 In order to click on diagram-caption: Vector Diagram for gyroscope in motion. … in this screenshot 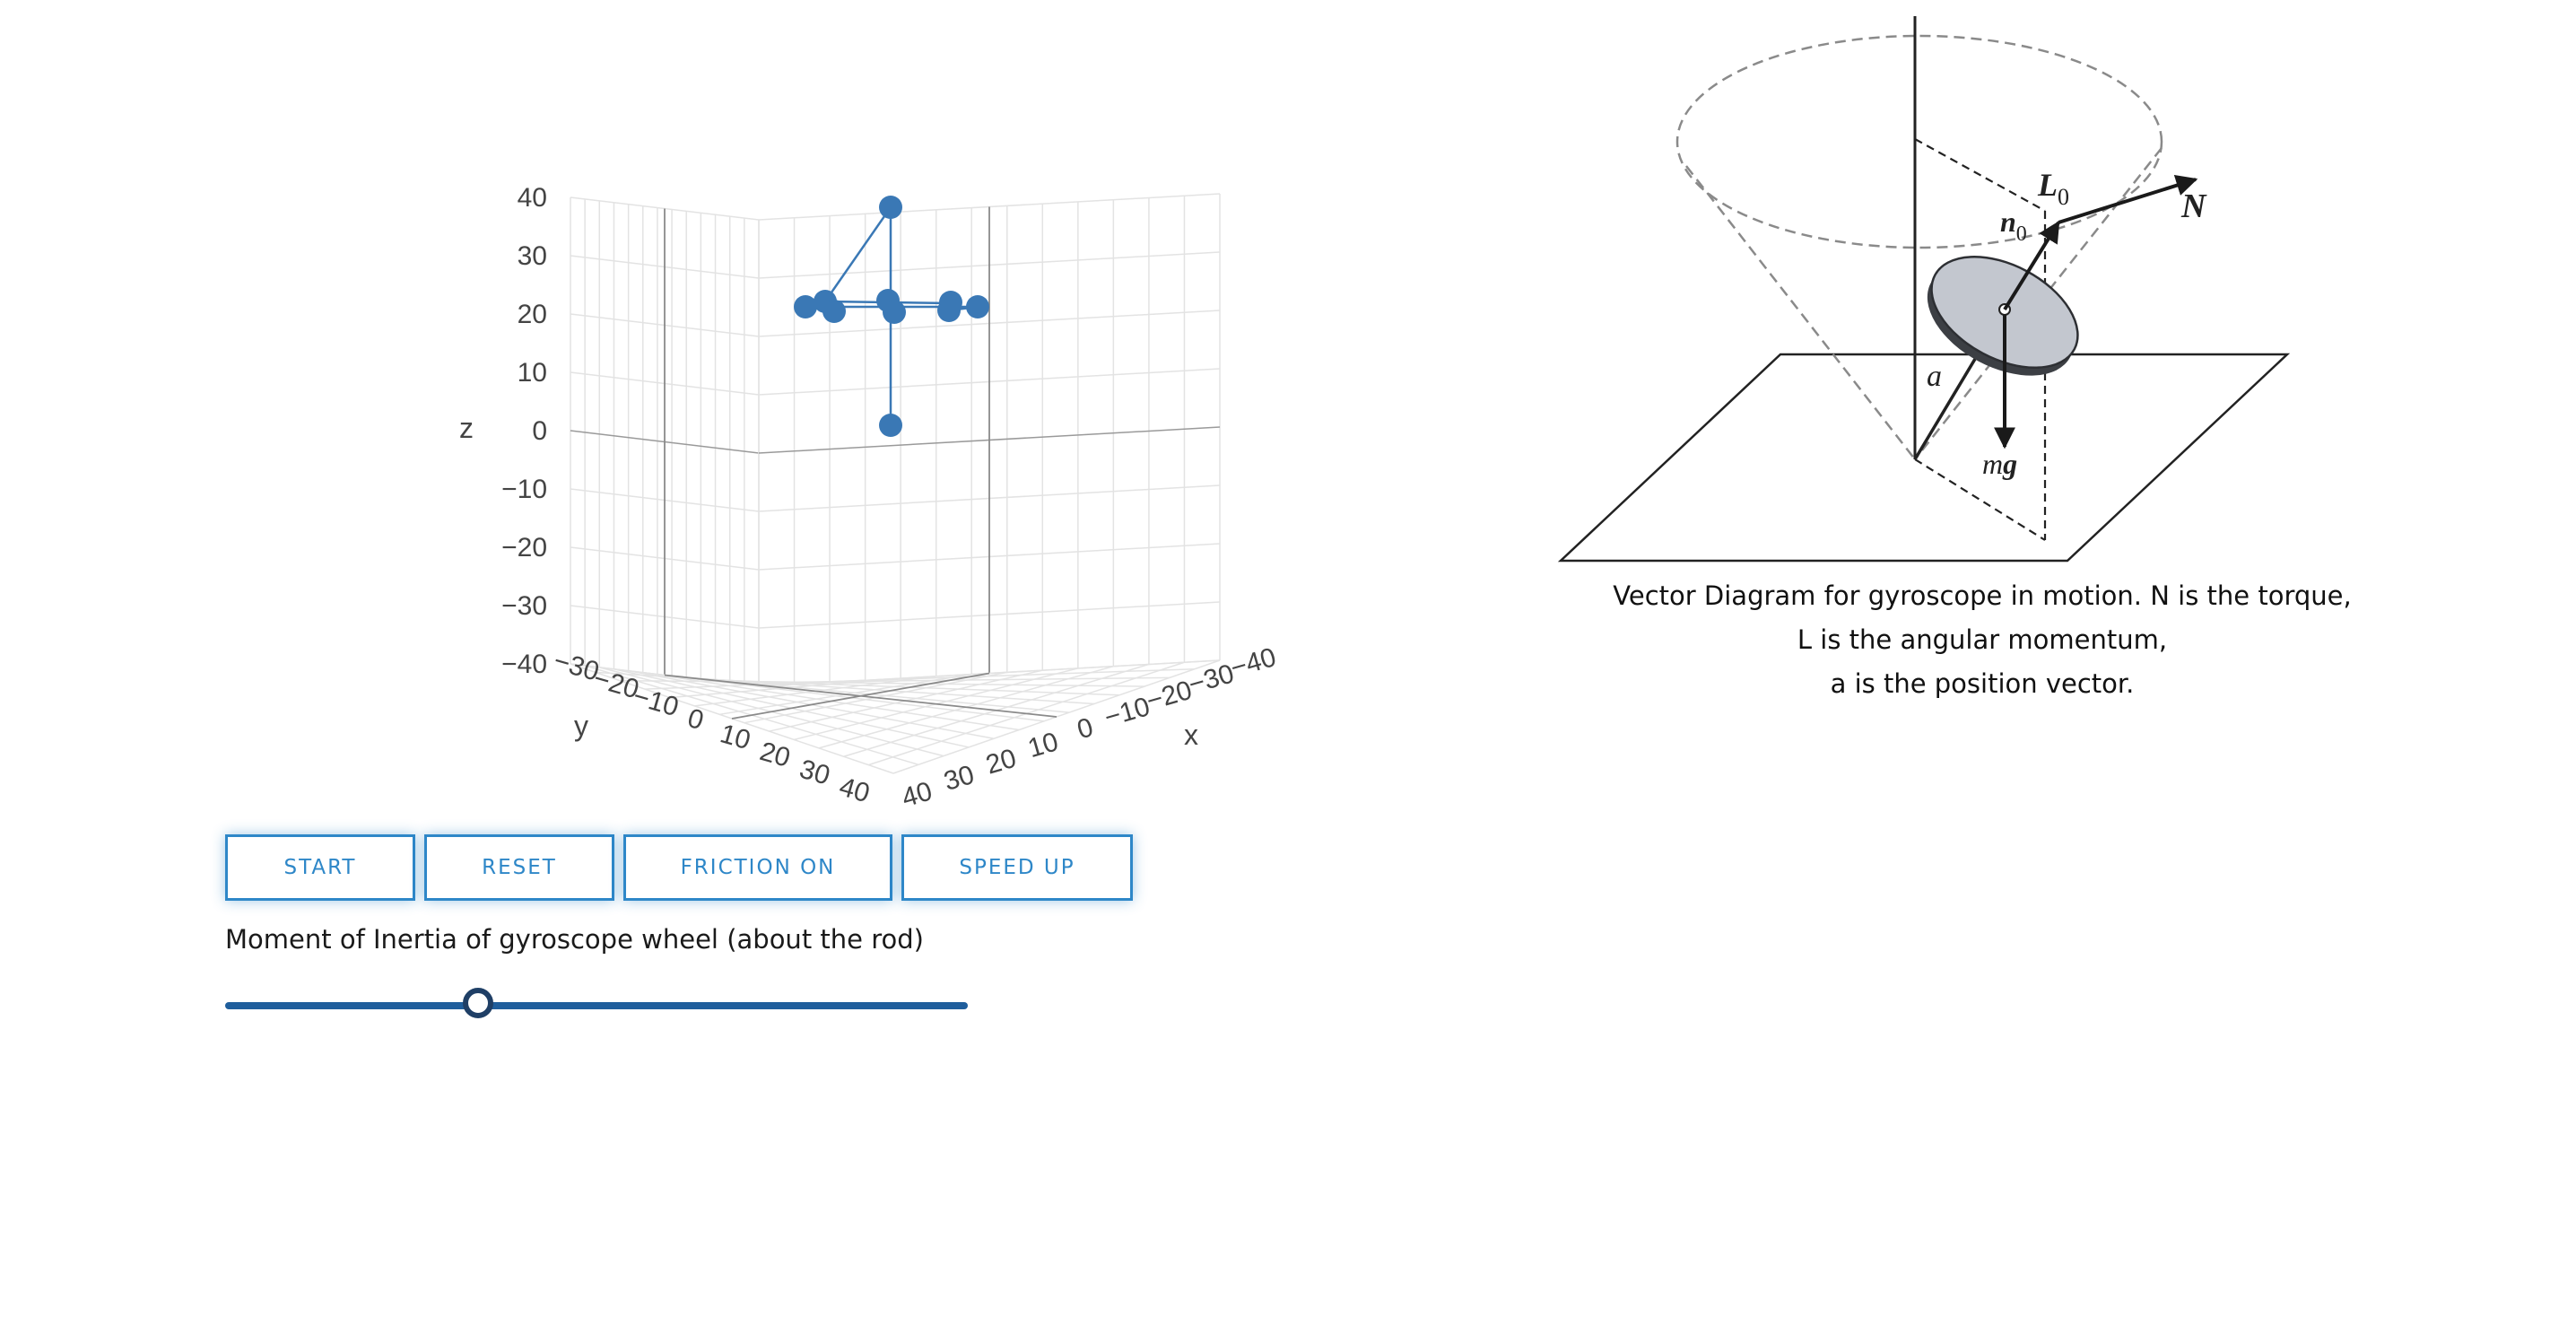, I will do `click(1982, 640)`.